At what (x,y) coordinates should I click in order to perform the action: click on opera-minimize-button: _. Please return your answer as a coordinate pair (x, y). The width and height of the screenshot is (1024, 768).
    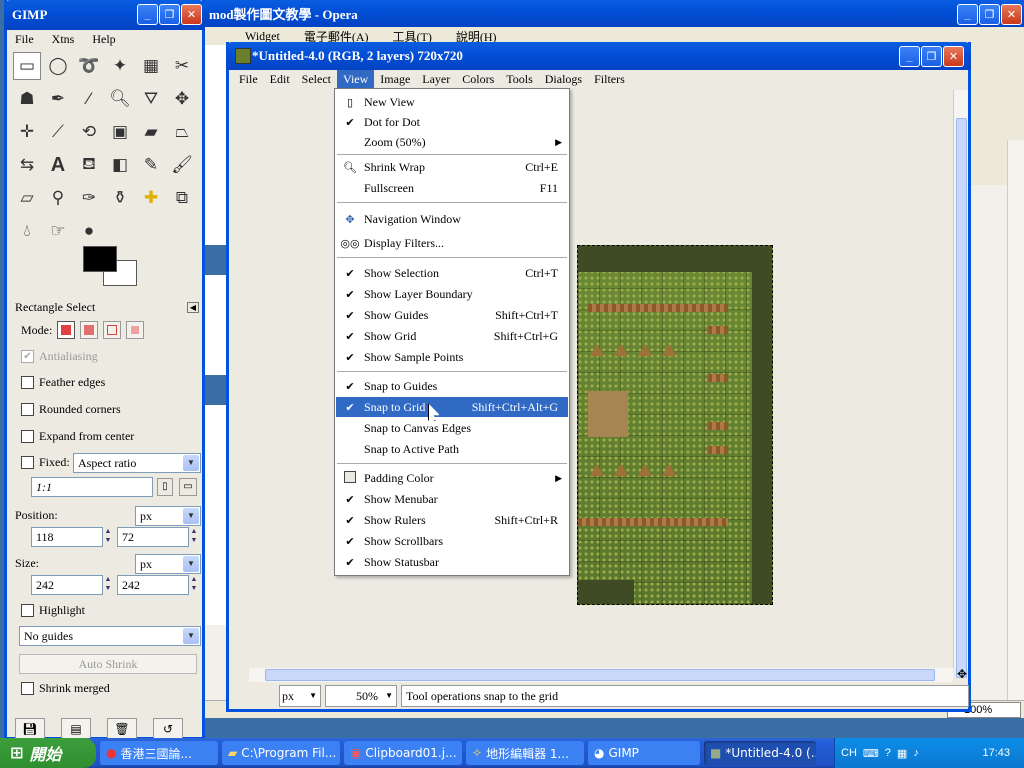
    Looking at the image, I should click on (967, 14).